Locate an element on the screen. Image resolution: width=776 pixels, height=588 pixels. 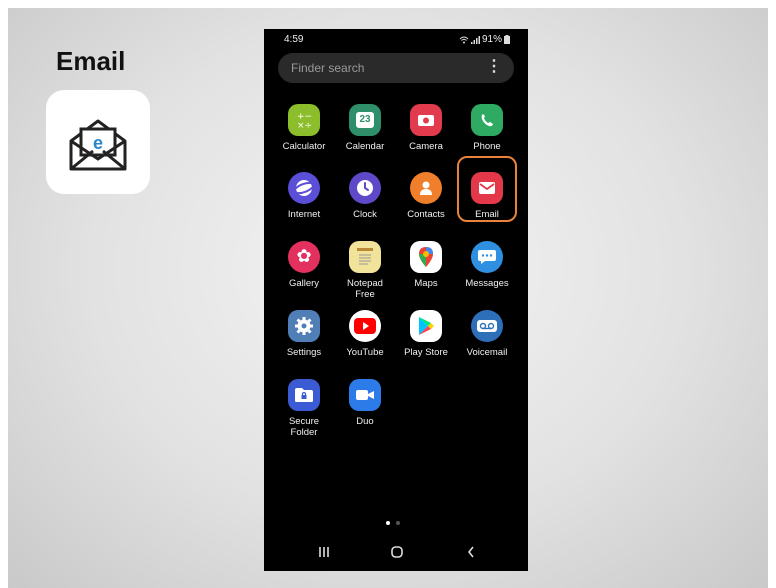
page-dot is located at coordinates (398, 523).